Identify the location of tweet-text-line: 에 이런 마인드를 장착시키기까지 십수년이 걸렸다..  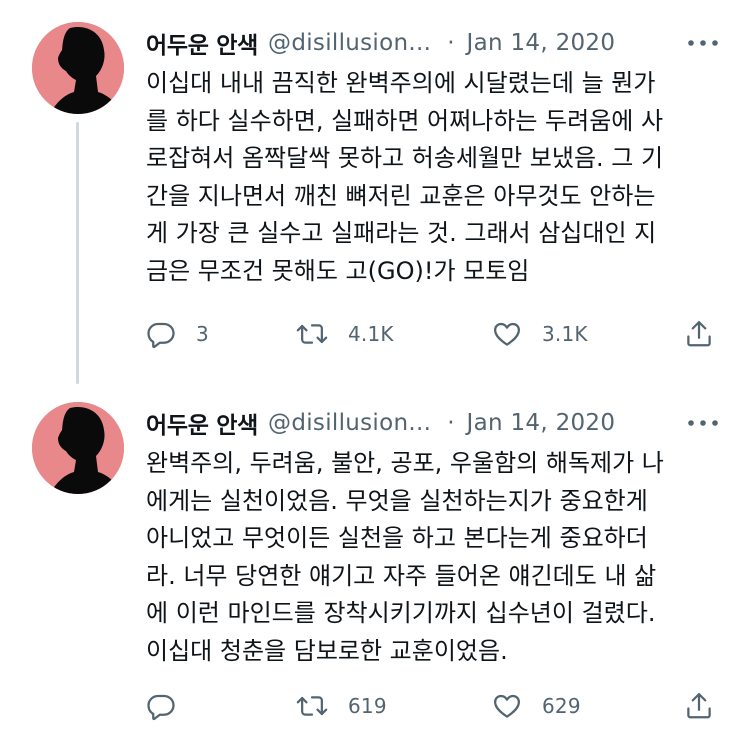
(401, 613).